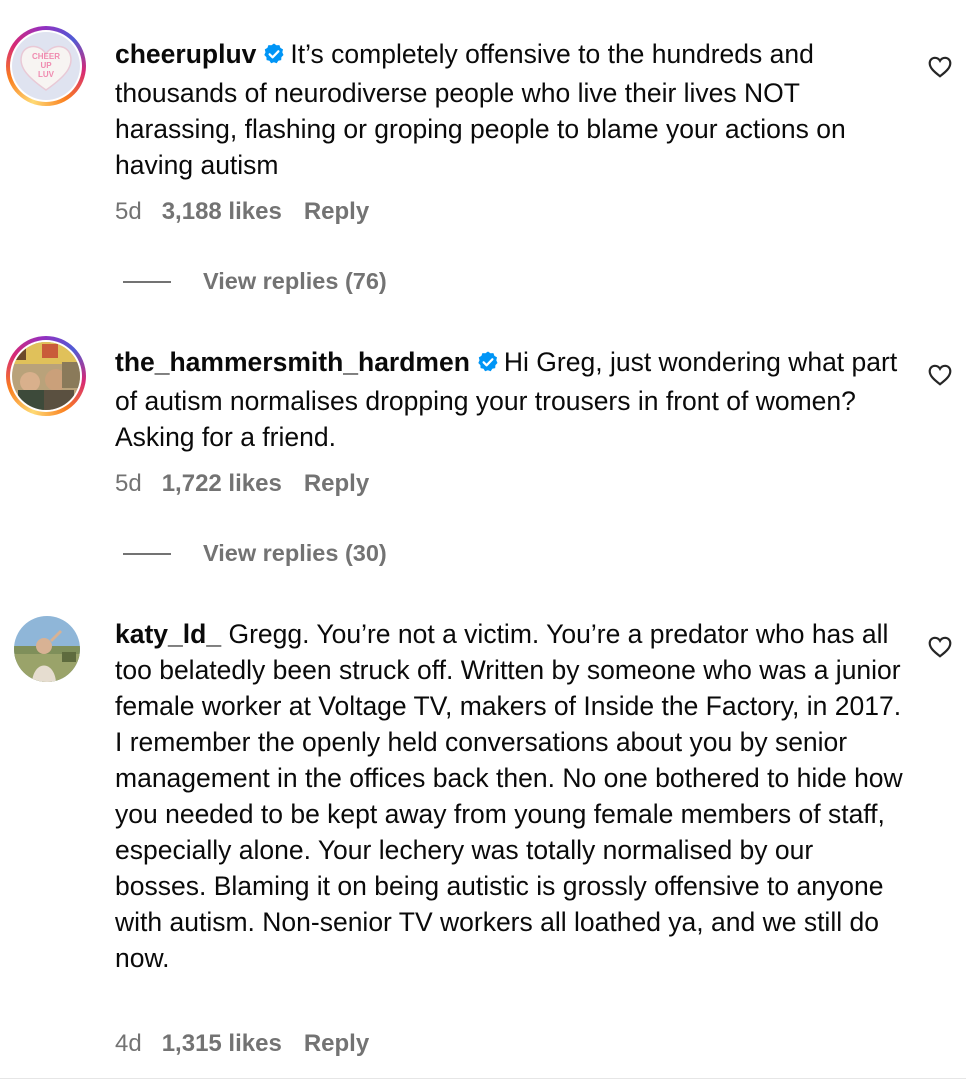 The height and width of the screenshot is (1084, 966). What do you see at coordinates (128, 1043) in the screenshot?
I see `comment-age: 4d` at bounding box center [128, 1043].